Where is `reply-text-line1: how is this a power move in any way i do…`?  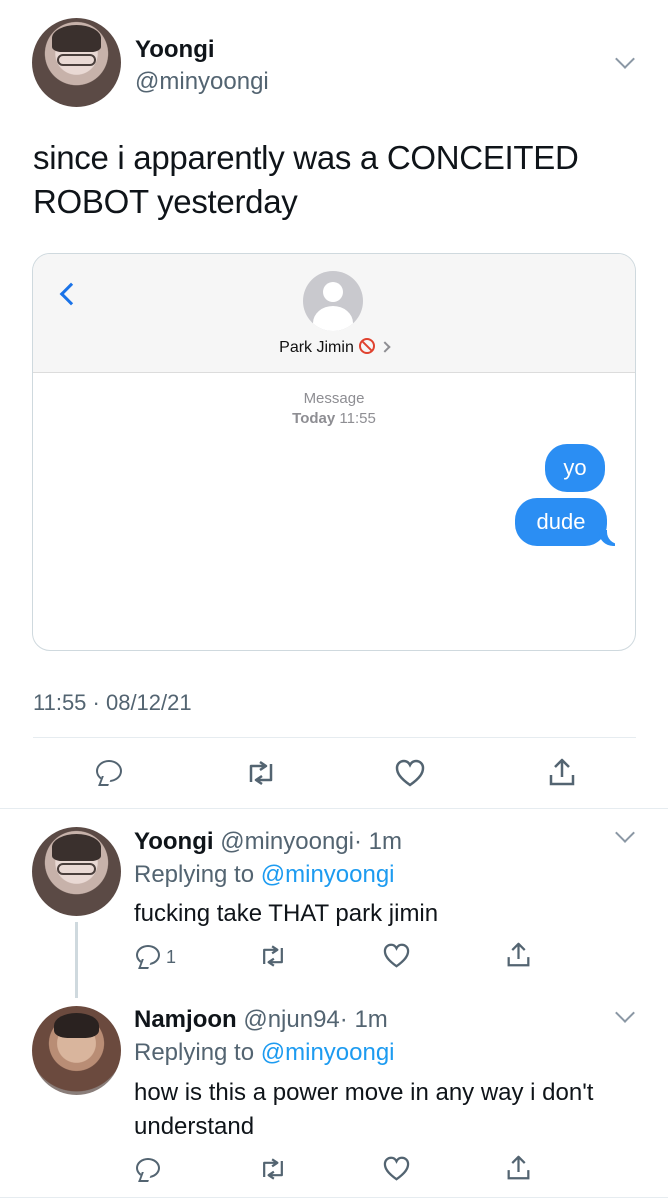 reply-text-line1: how is this a power move in any way i do… is located at coordinates (364, 1092).